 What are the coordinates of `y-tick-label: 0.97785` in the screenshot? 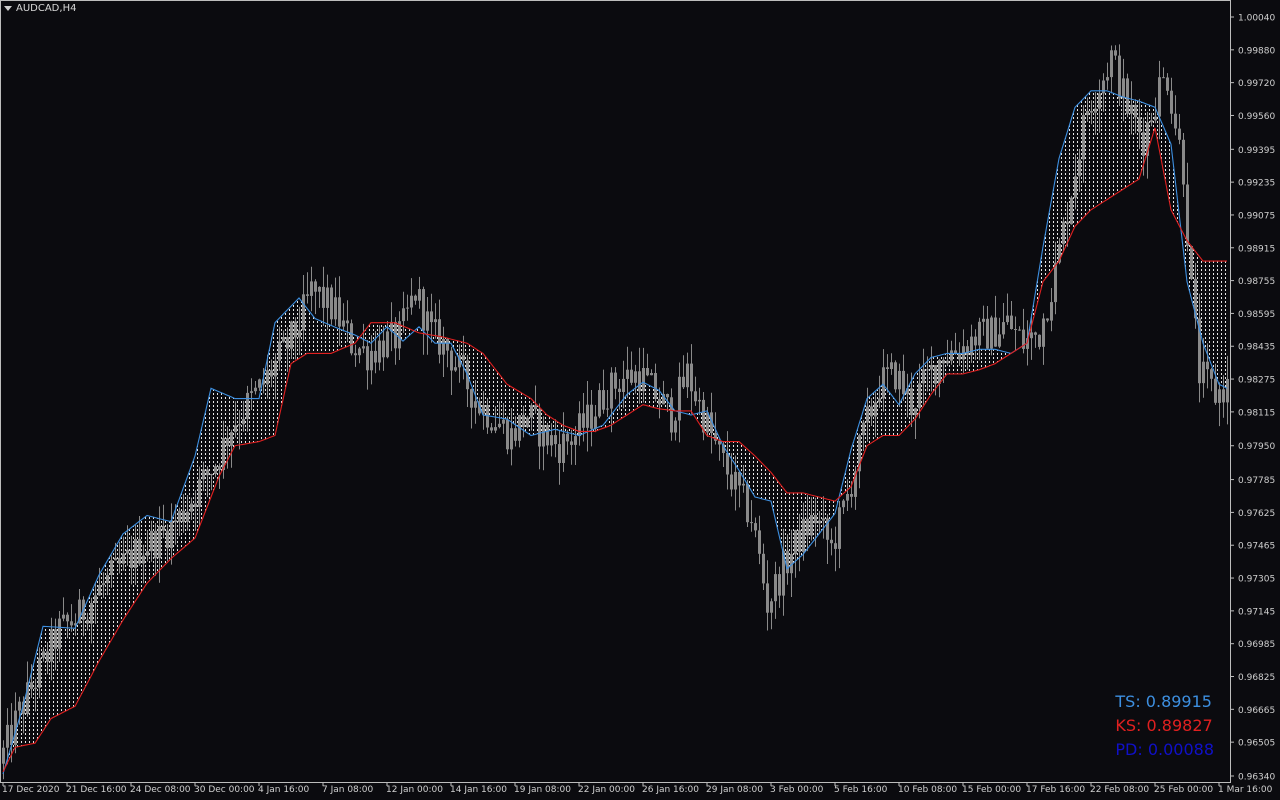 It's located at (1256, 481).